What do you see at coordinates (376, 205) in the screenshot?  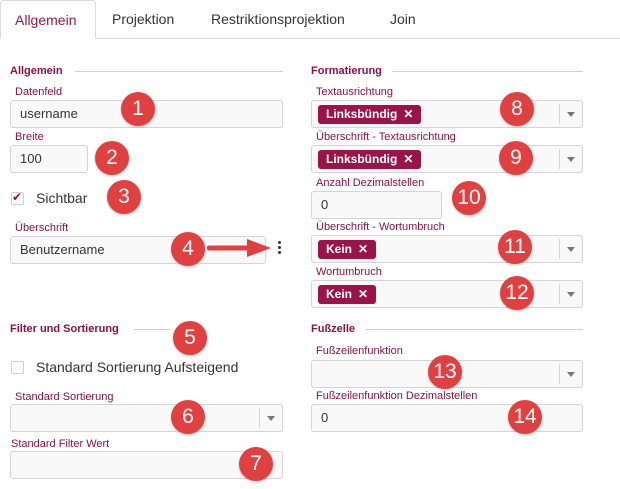 I see `anzahl-dezimalstellen-input: 0` at bounding box center [376, 205].